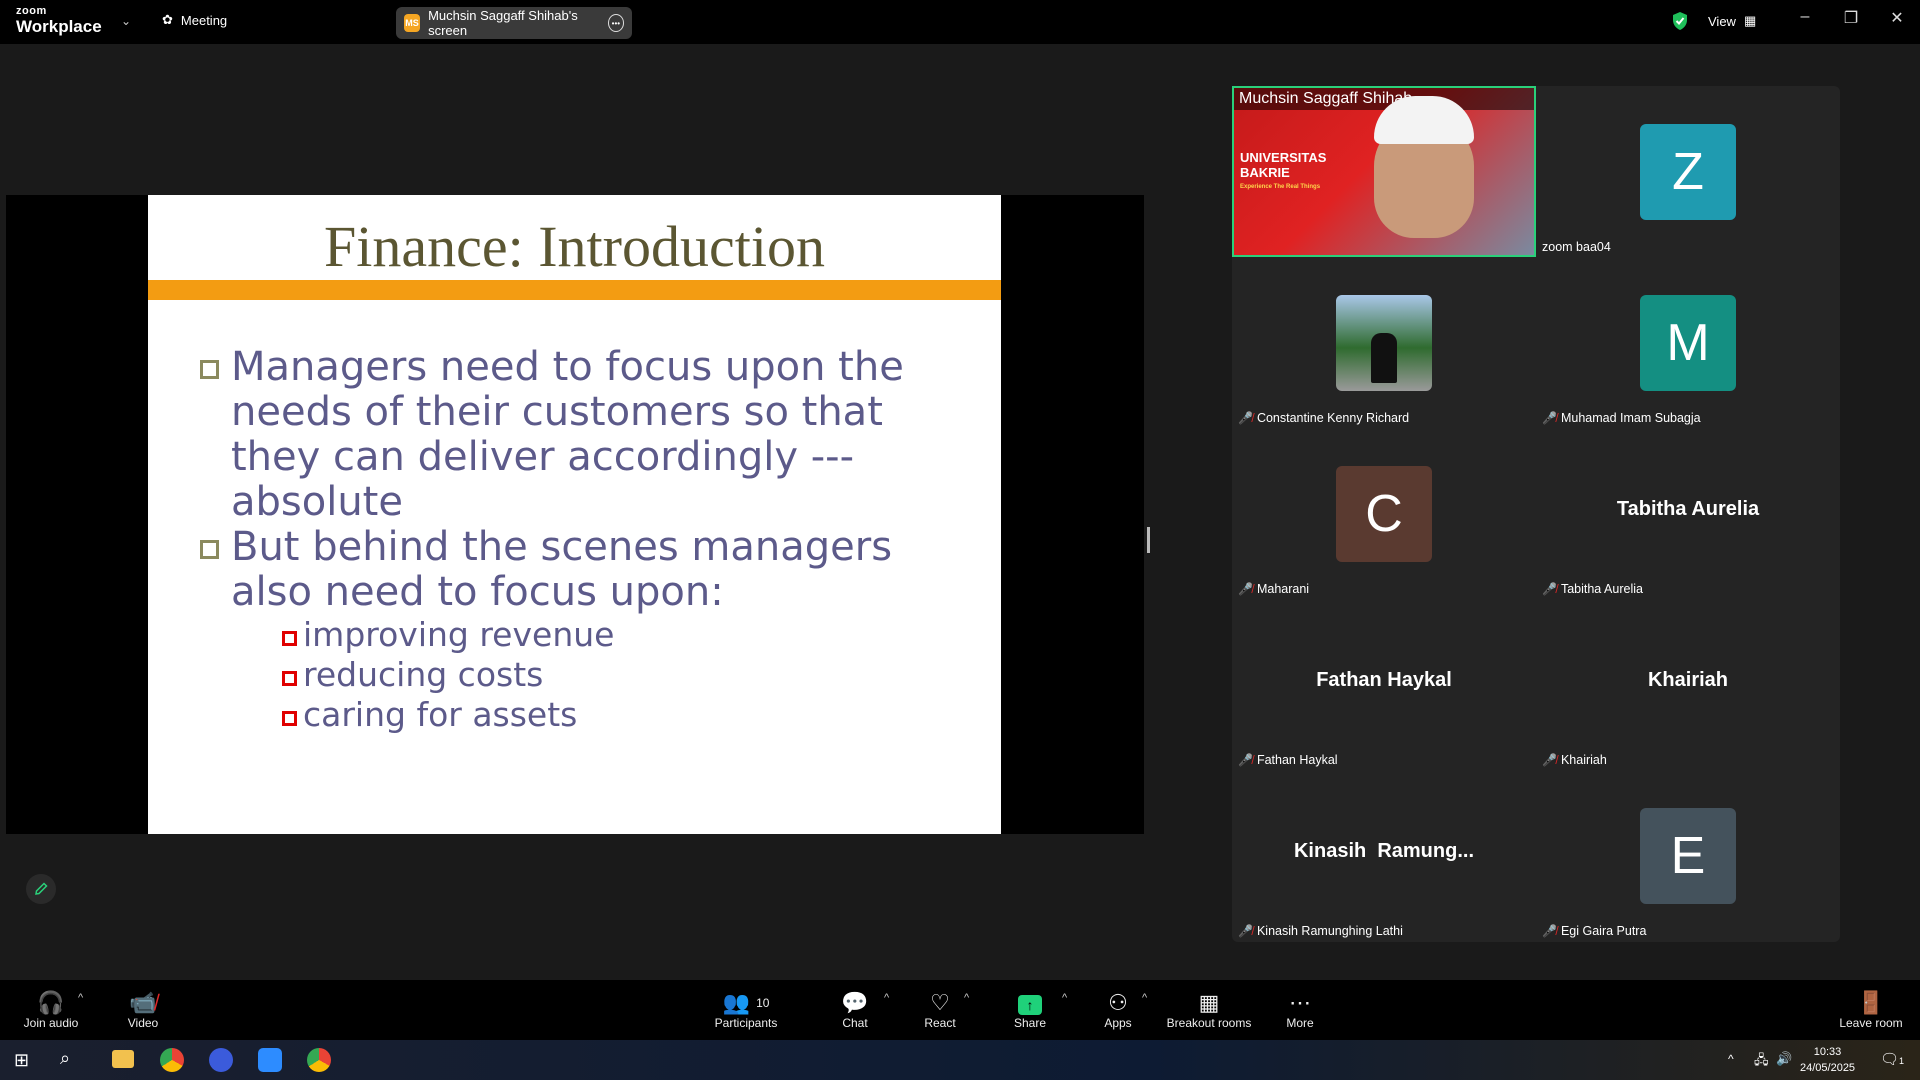  What do you see at coordinates (1688, 342) in the screenshot?
I see `participant-tile: M 🎤̸ Muhamad Imam Subagja` at bounding box center [1688, 342].